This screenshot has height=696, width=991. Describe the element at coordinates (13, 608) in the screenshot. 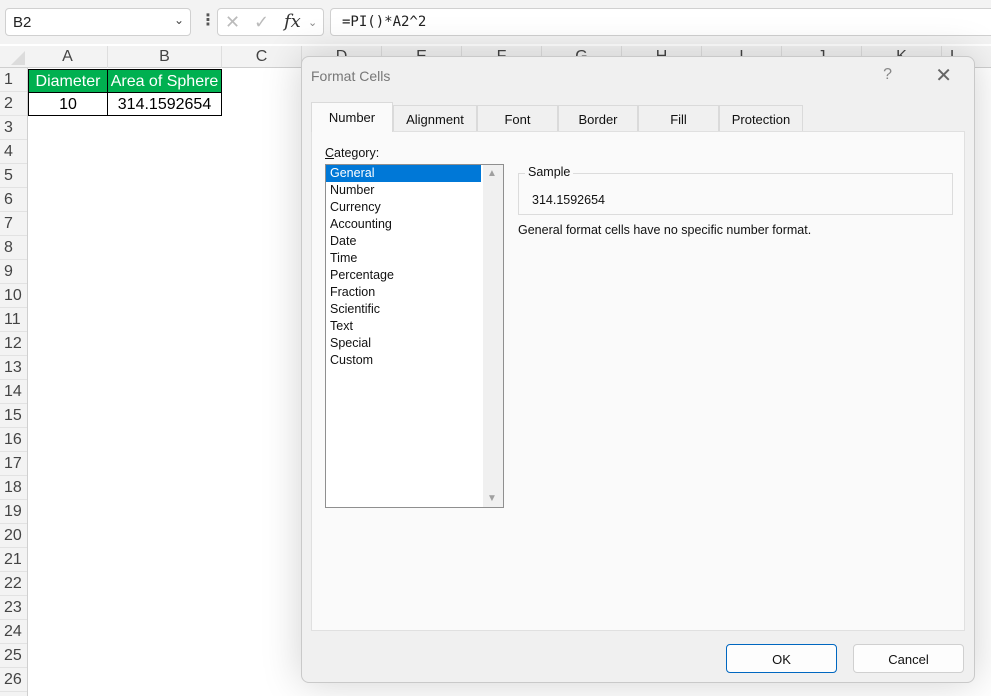

I see `row-header-23: 23` at that location.